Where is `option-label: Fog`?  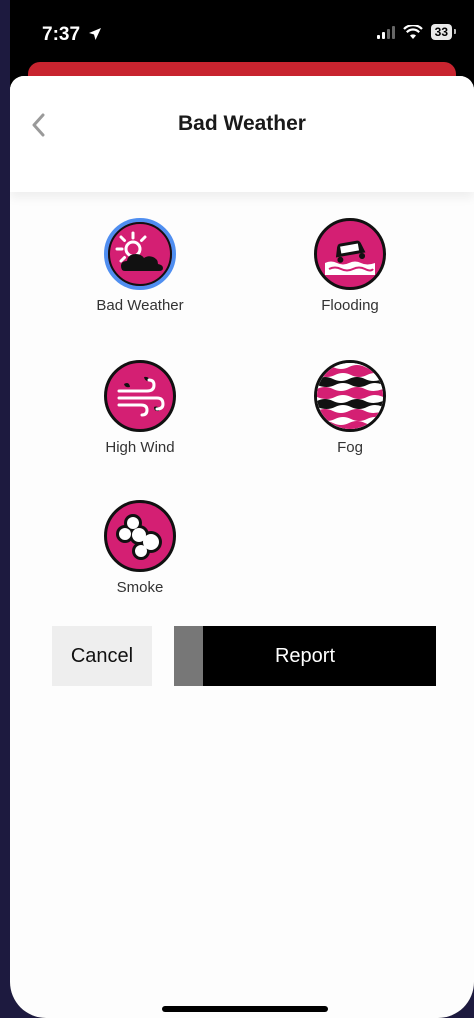
option-label: Fog is located at coordinates (350, 447).